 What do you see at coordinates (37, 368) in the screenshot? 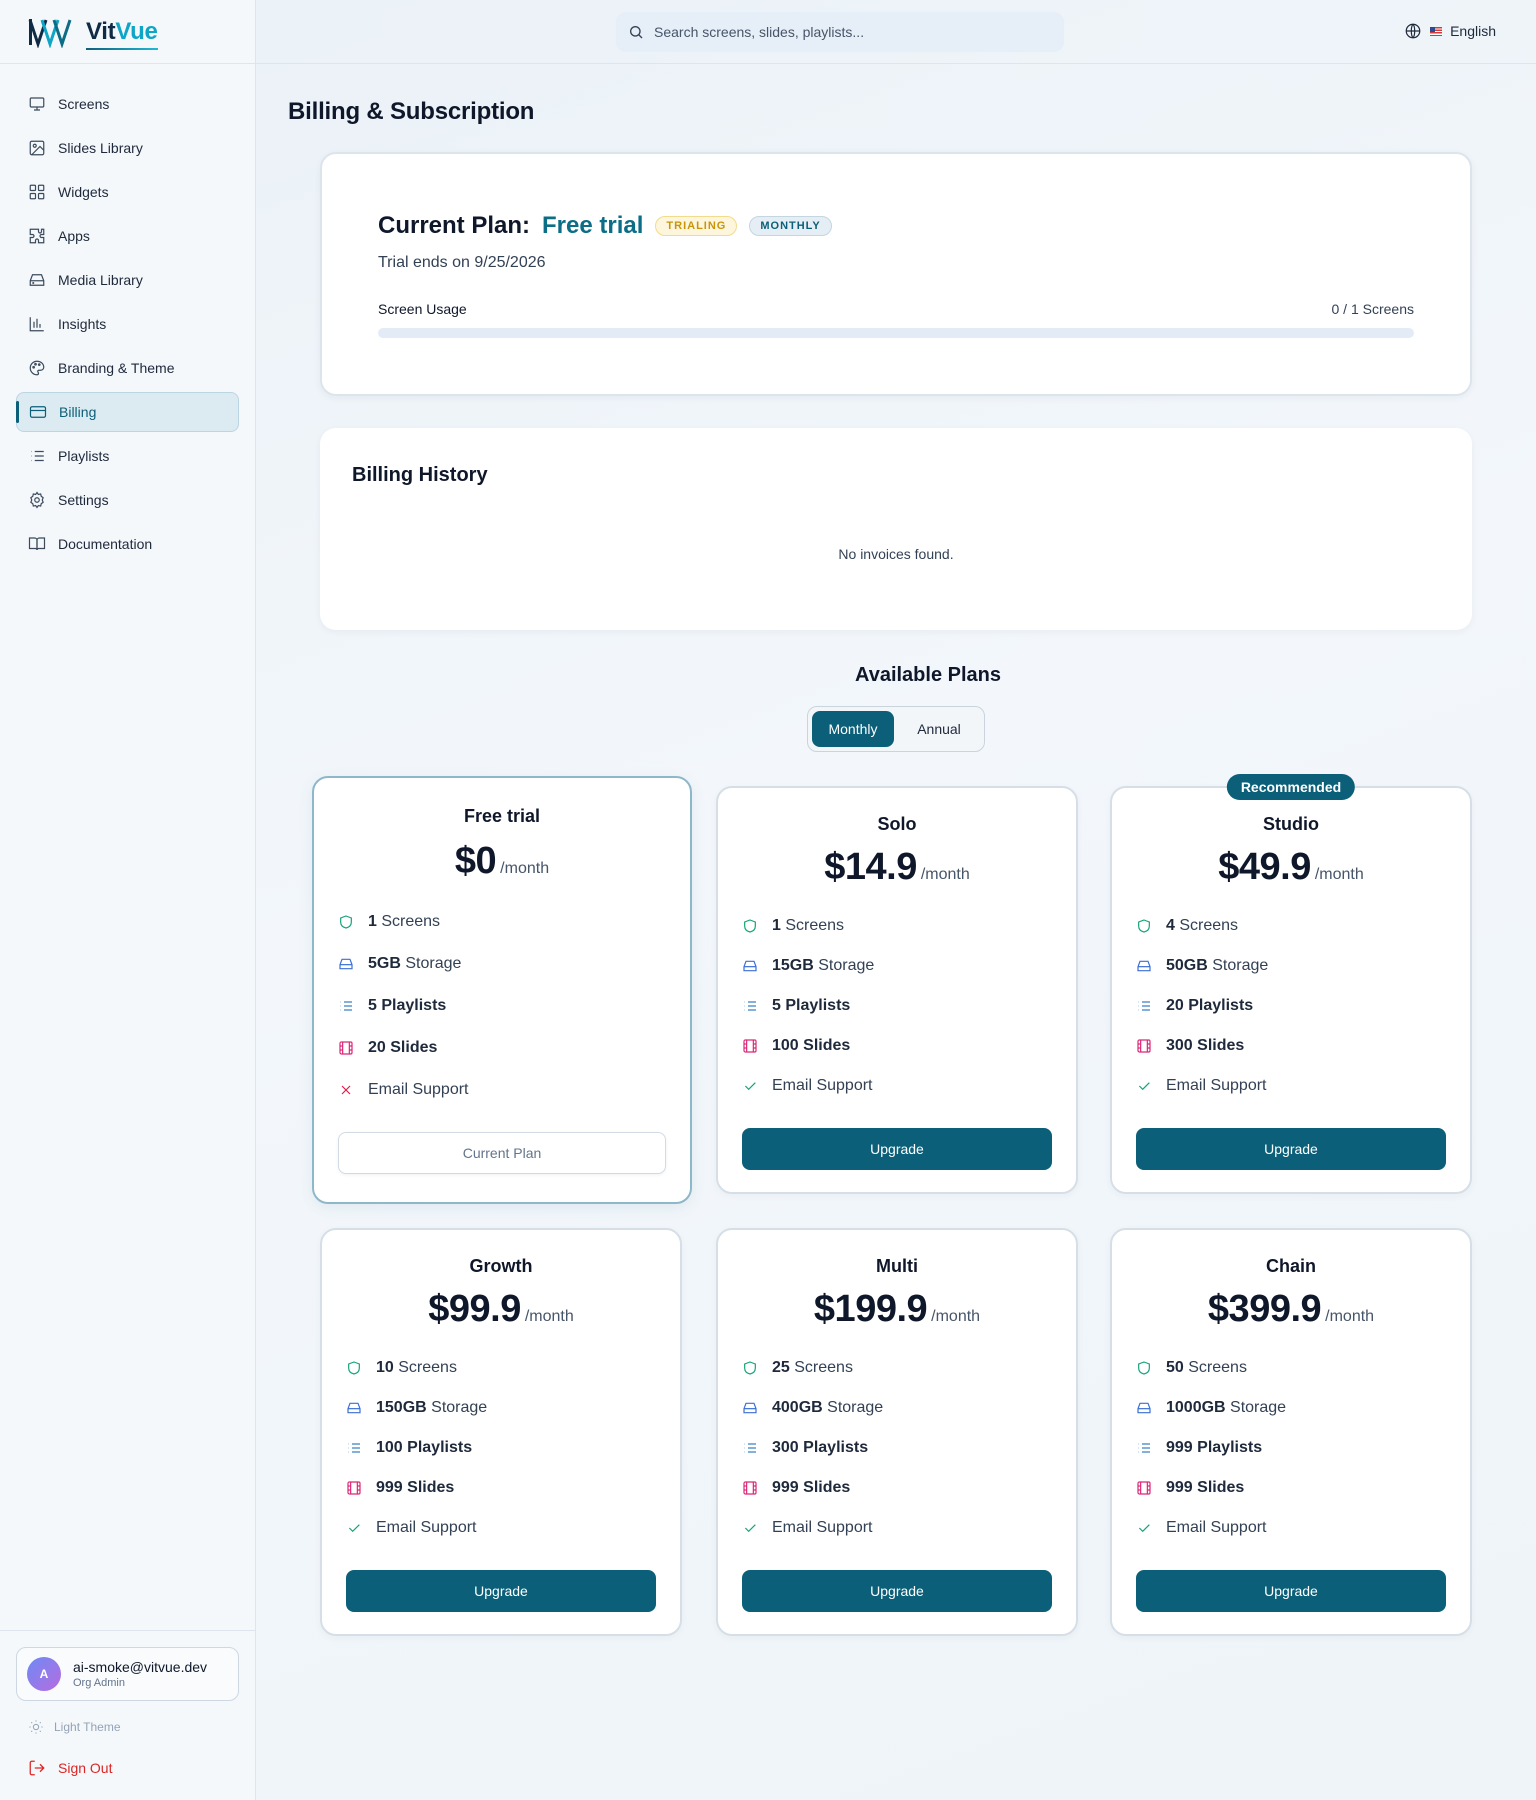
I see `palette-icon` at bounding box center [37, 368].